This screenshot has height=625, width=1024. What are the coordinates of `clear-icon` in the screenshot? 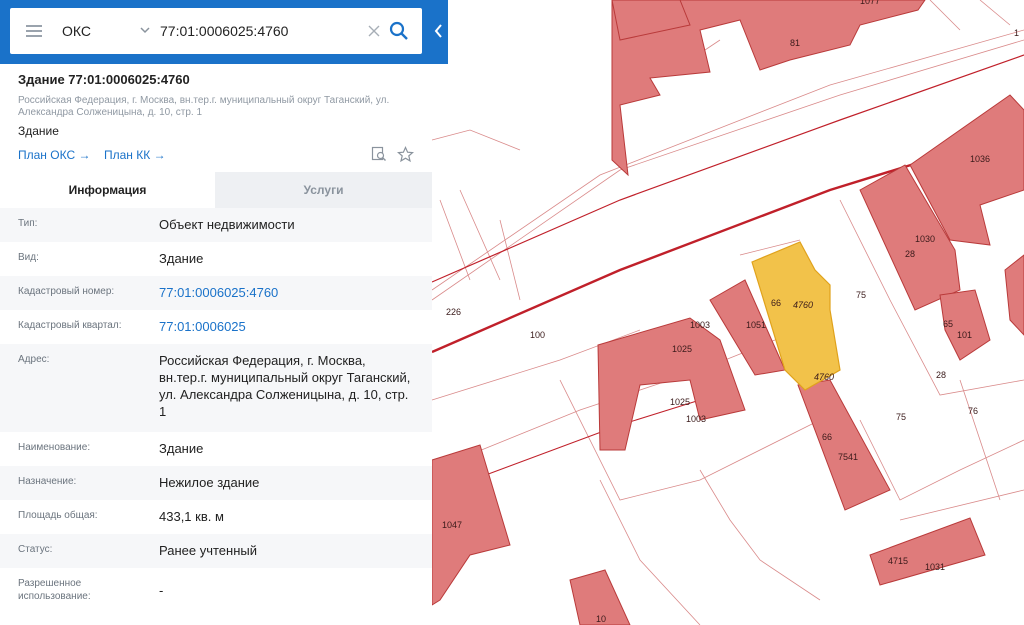 It's located at (374, 31).